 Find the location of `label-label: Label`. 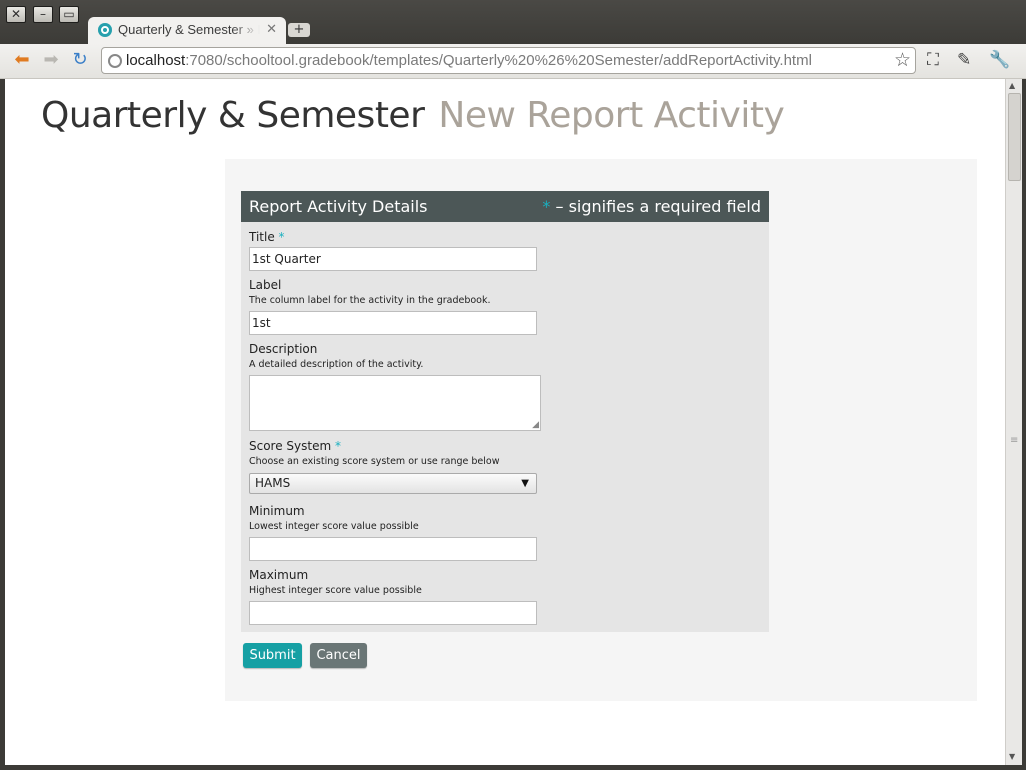

label-label: Label is located at coordinates (265, 285).